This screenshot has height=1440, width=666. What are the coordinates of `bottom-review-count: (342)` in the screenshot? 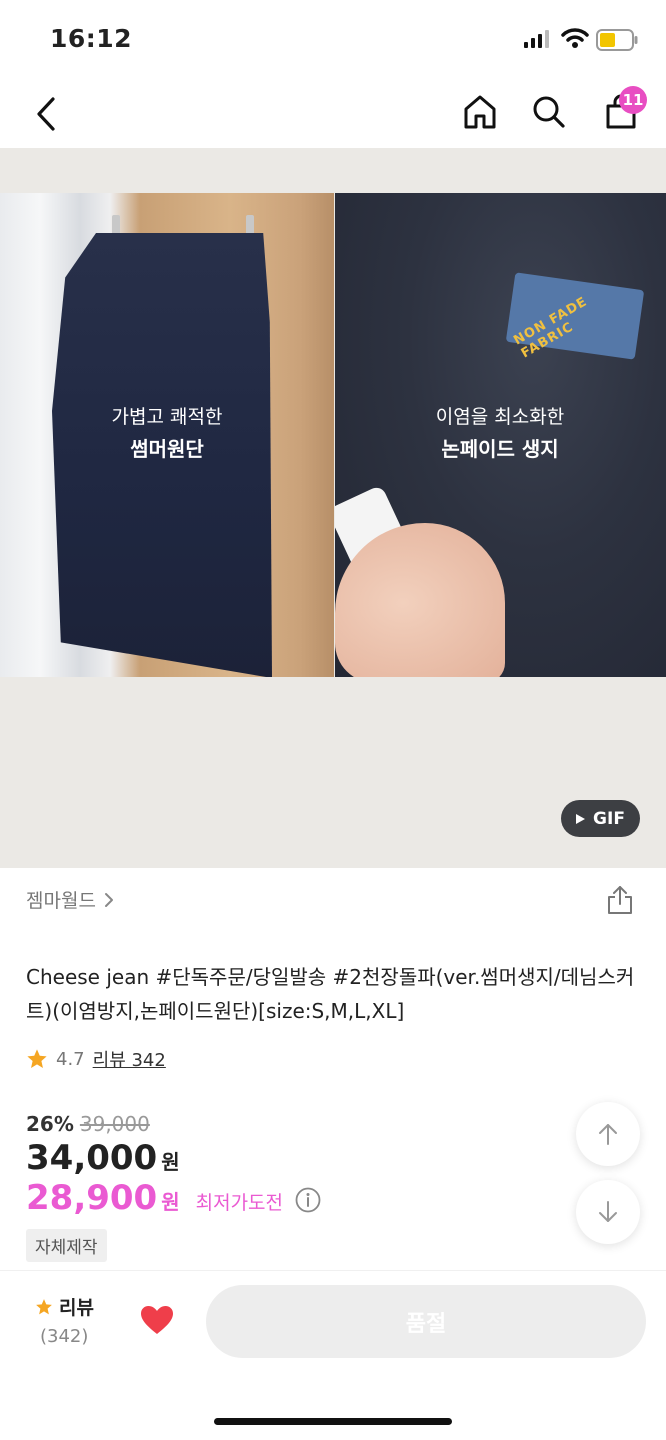 It's located at (64, 1336).